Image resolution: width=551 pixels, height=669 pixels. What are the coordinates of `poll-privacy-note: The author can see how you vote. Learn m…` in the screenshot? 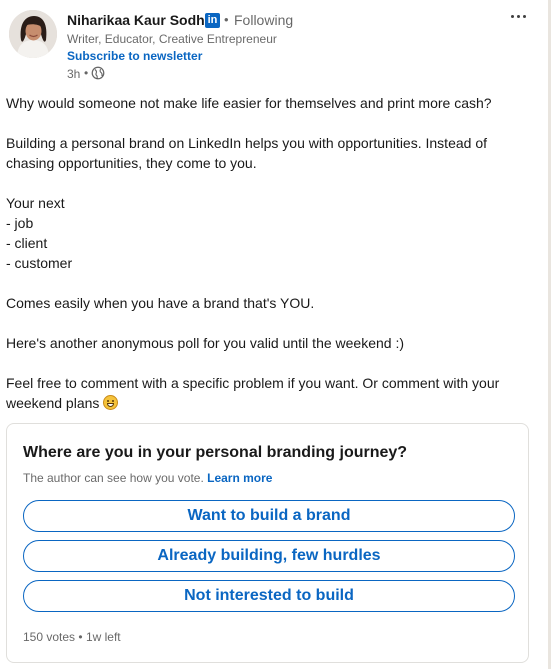 It's located at (147, 478).